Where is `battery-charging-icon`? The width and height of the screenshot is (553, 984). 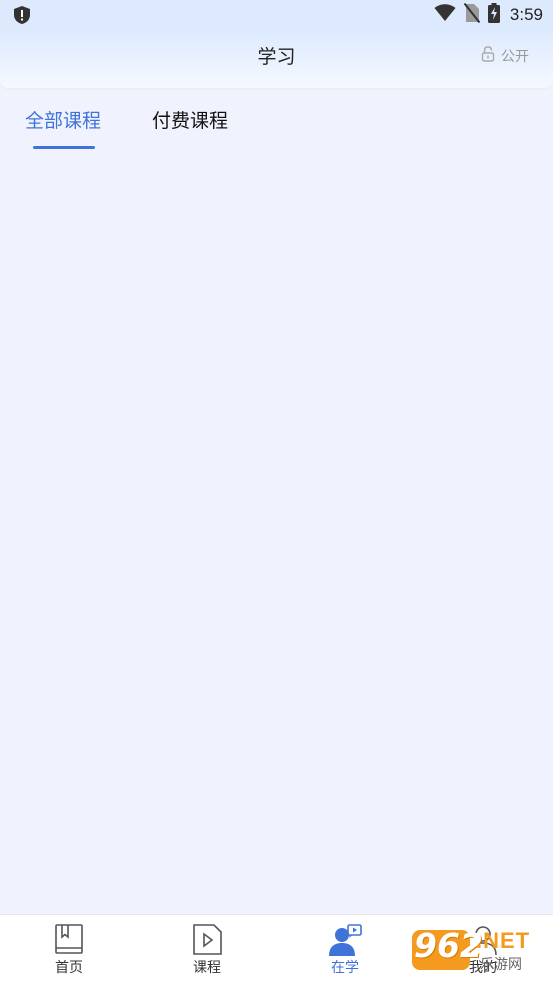 battery-charging-icon is located at coordinates (493, 15).